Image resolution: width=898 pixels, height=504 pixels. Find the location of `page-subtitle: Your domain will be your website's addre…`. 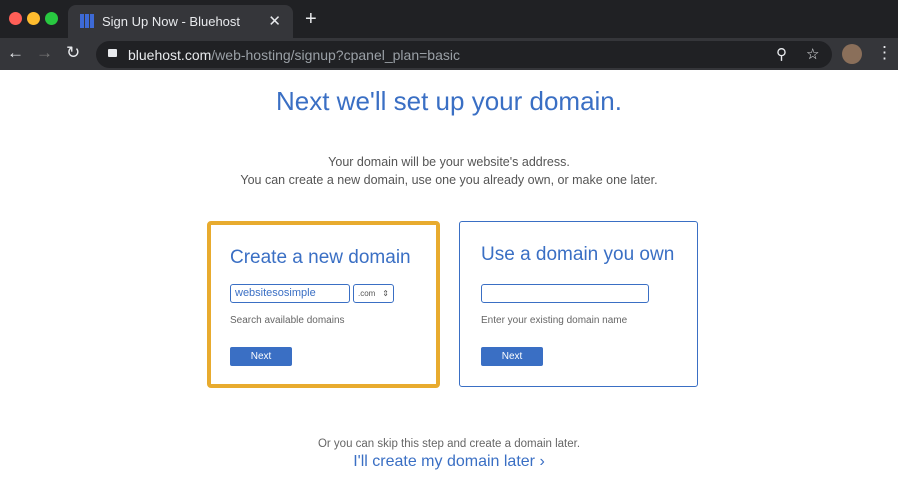

page-subtitle: Your domain will be your website's addre… is located at coordinates (449, 171).